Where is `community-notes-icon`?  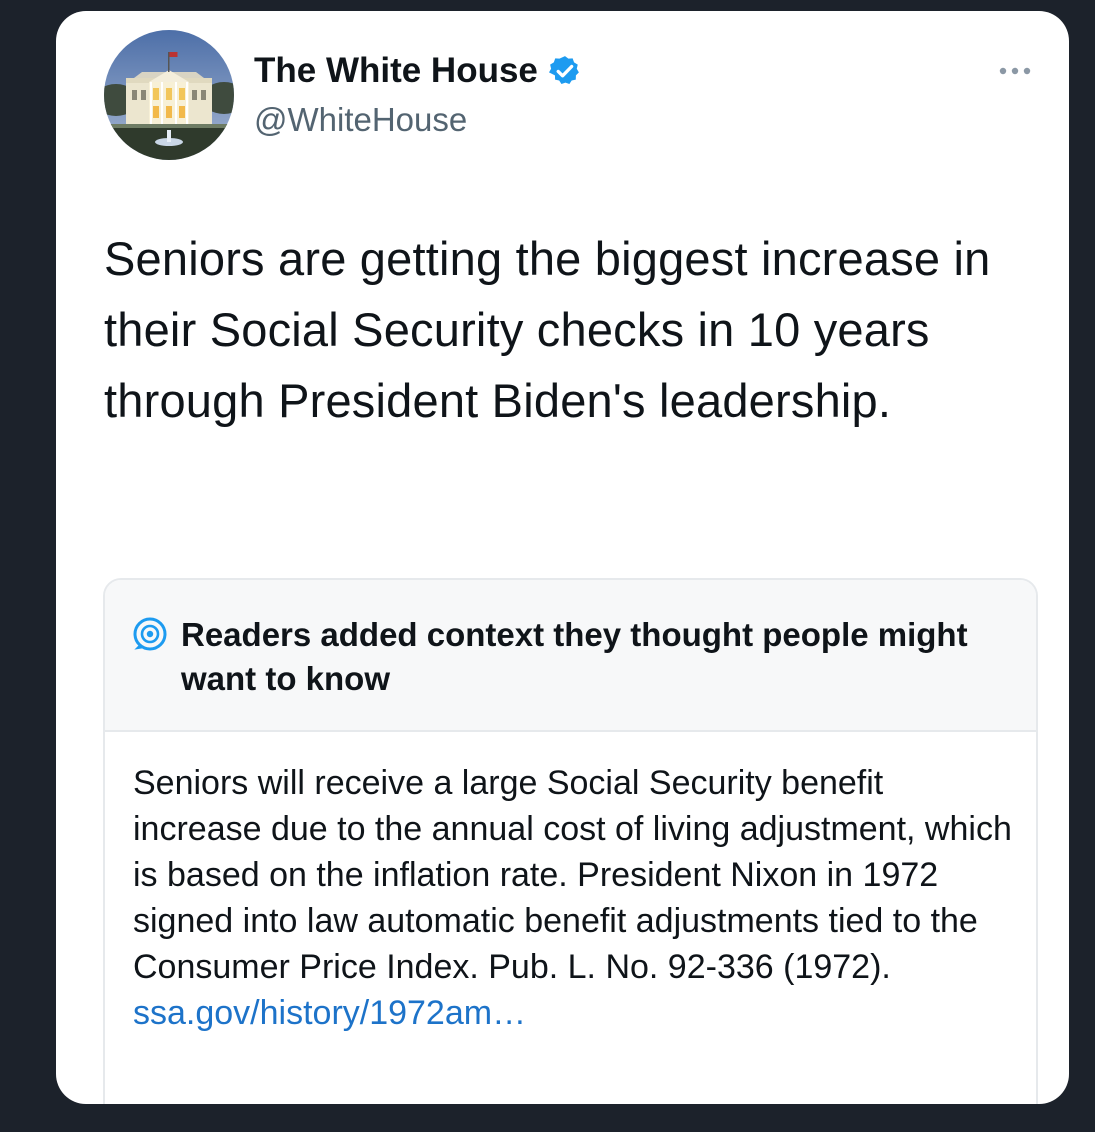
community-notes-icon is located at coordinates (150, 634).